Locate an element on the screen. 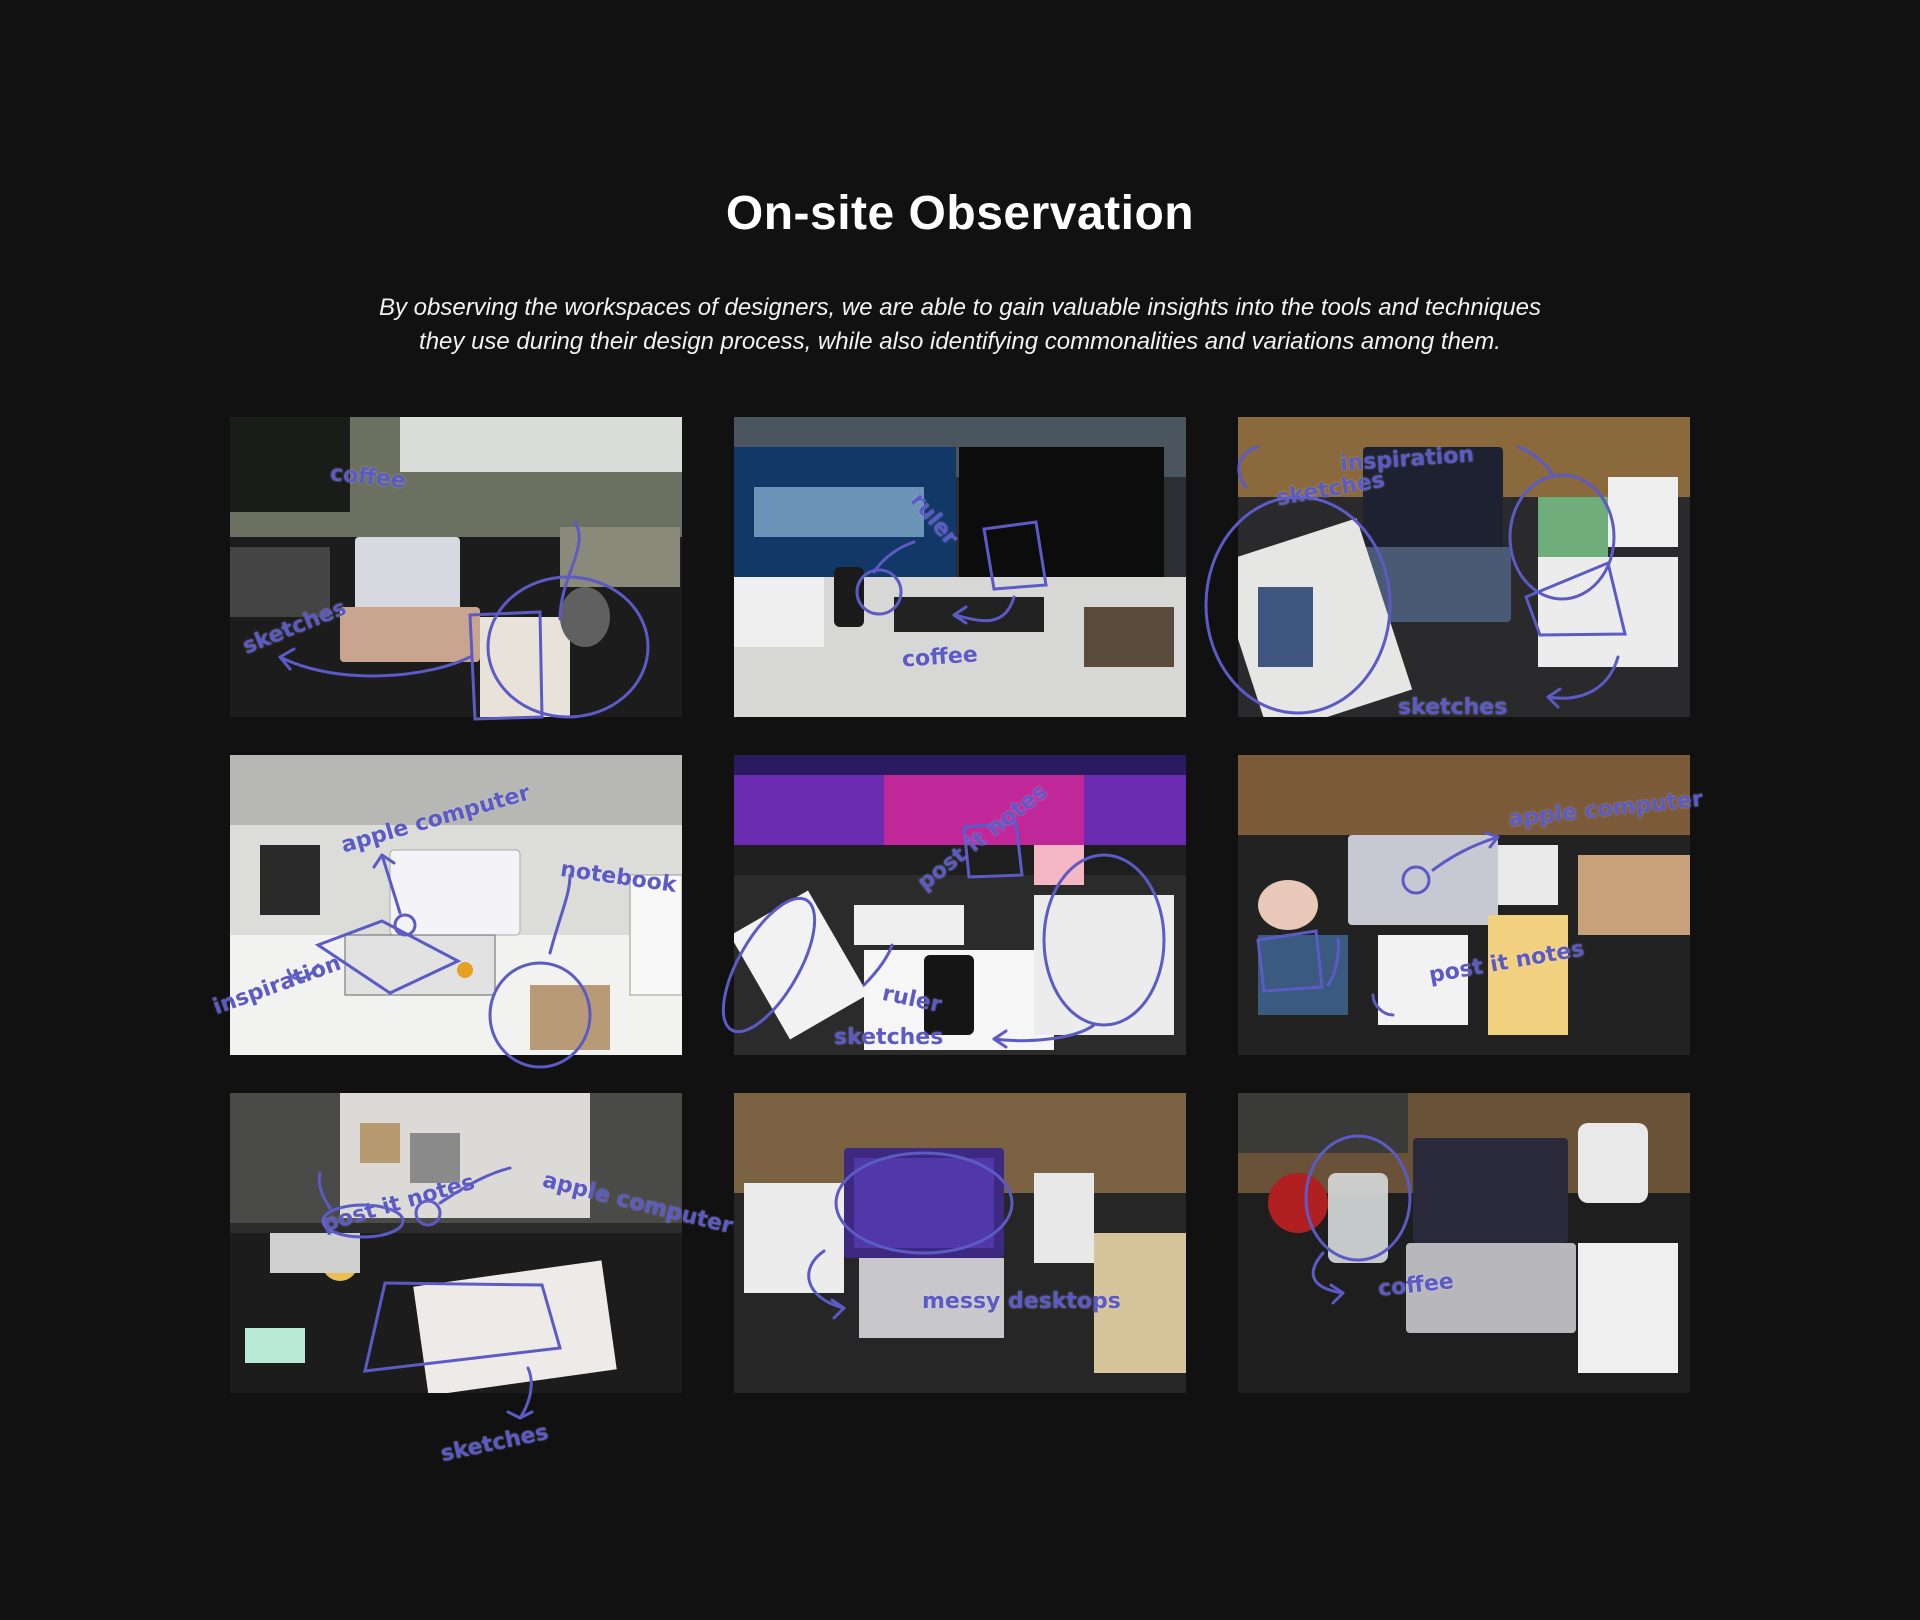  workspace-photo-5: post it notes ruler sketches is located at coordinates (953, 905).